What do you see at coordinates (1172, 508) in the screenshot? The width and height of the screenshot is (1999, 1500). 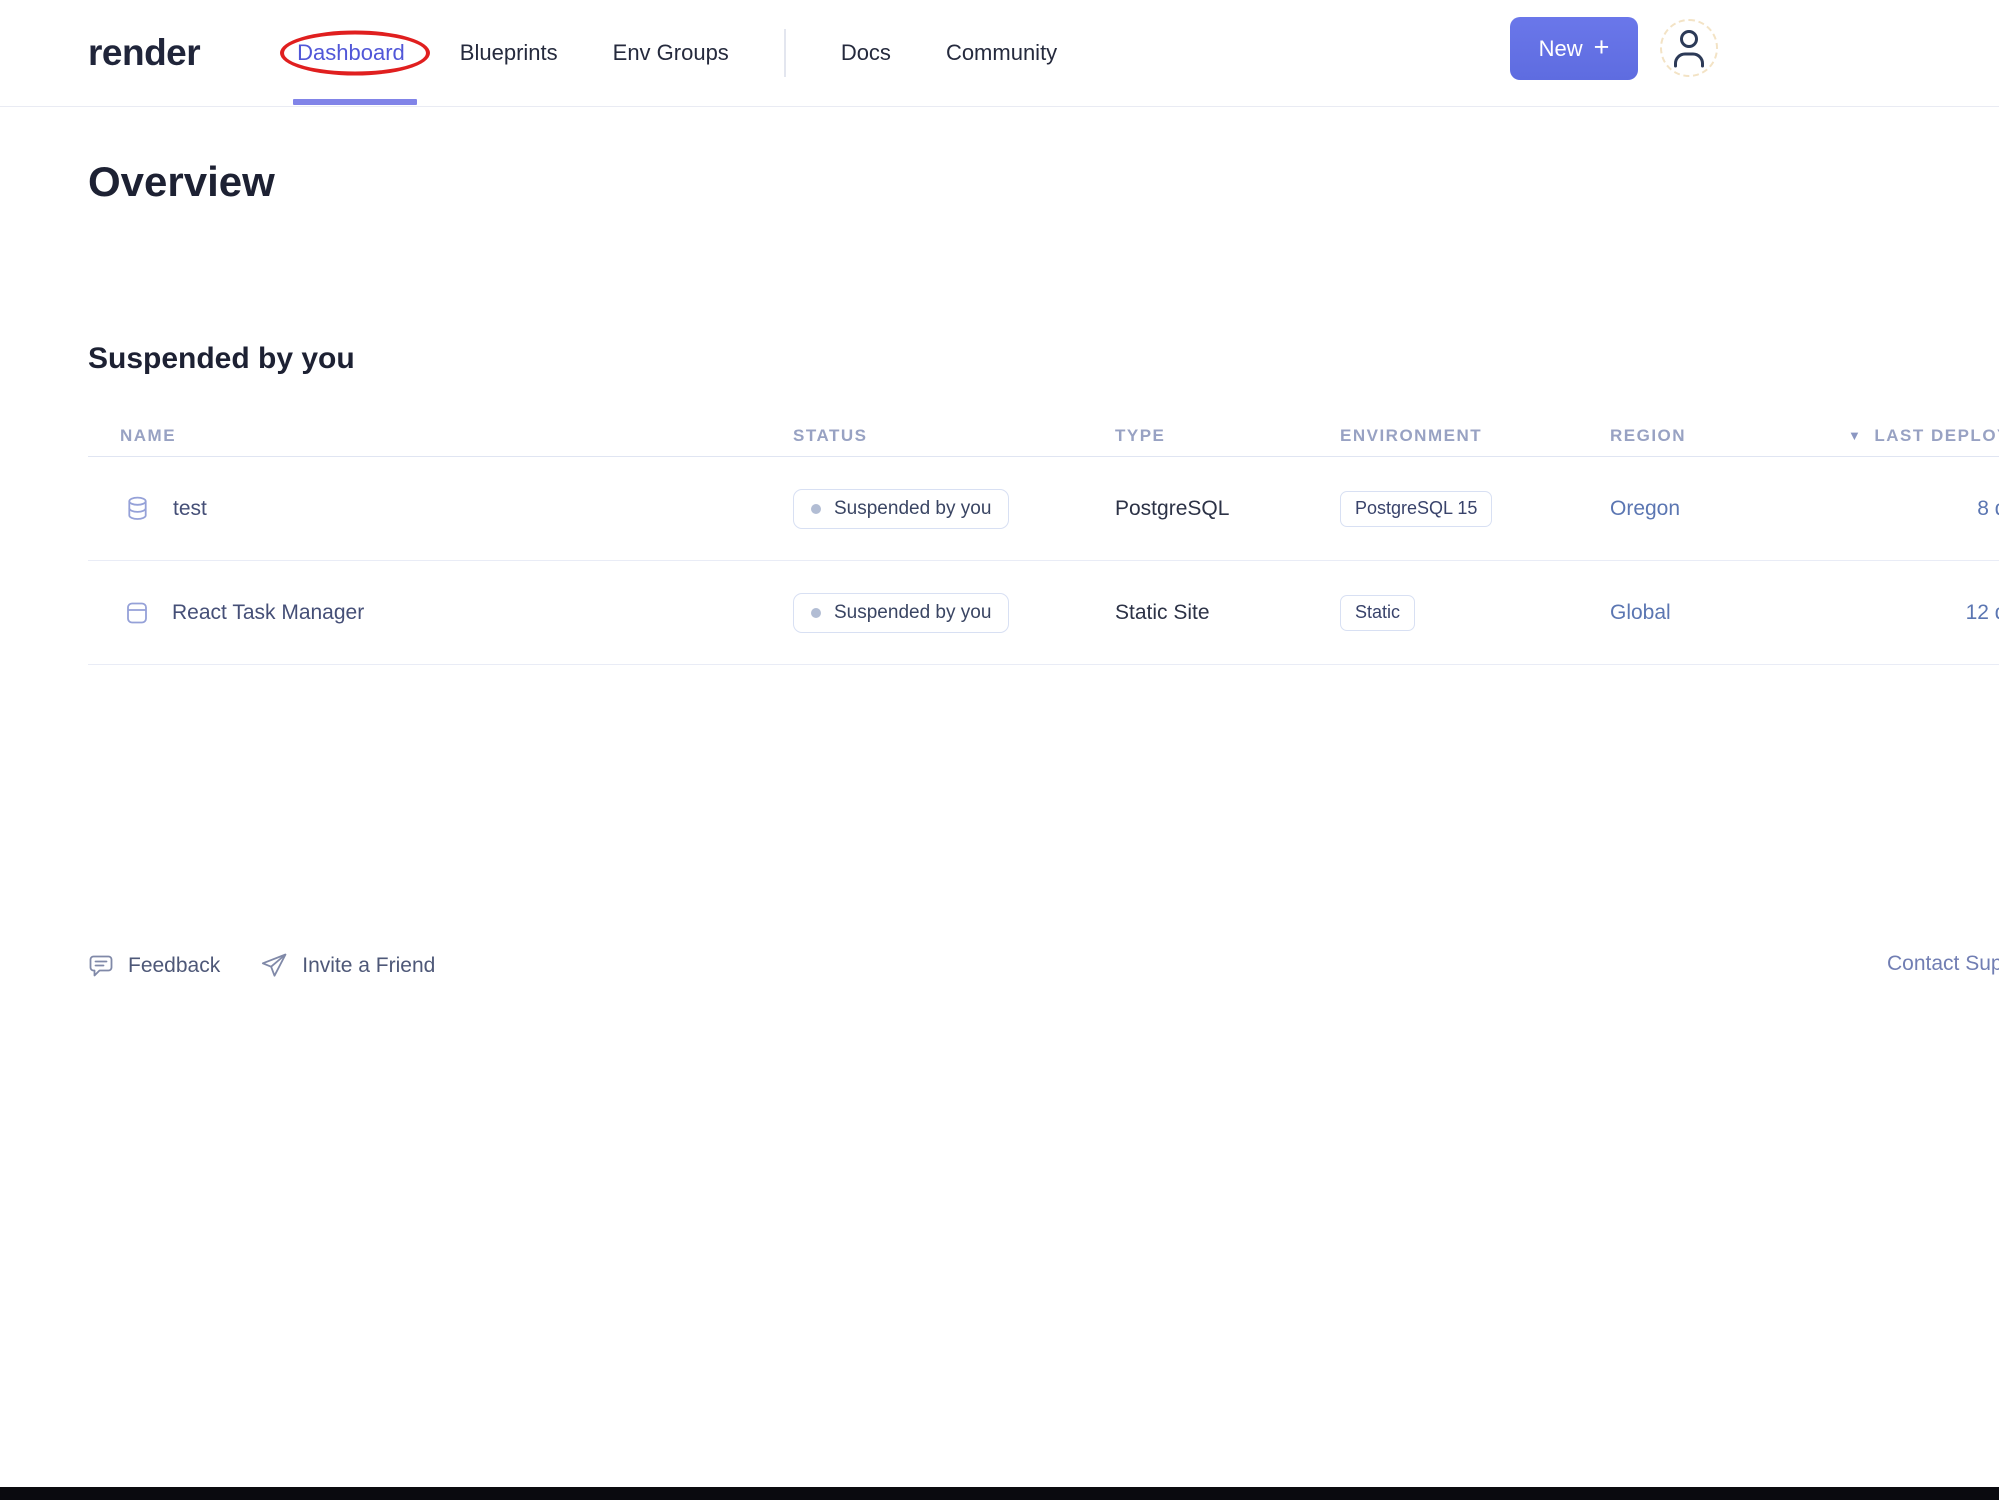 I see `type-cell: PostgreSQL` at bounding box center [1172, 508].